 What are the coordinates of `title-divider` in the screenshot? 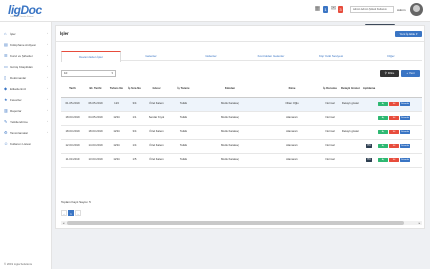 It's located at (240, 41).